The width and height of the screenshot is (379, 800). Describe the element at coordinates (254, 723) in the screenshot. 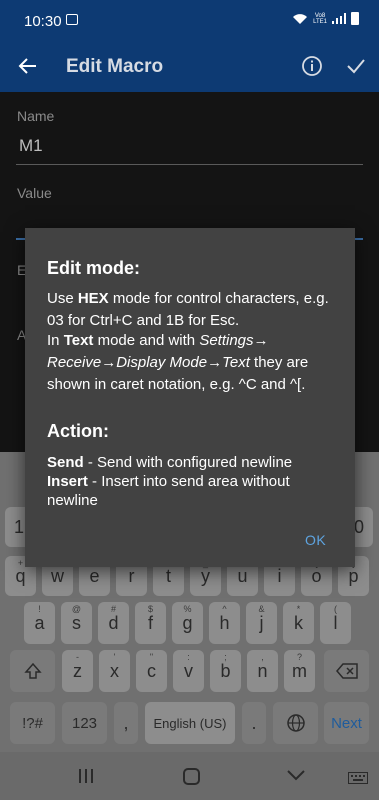

I see `period-key: .` at that location.